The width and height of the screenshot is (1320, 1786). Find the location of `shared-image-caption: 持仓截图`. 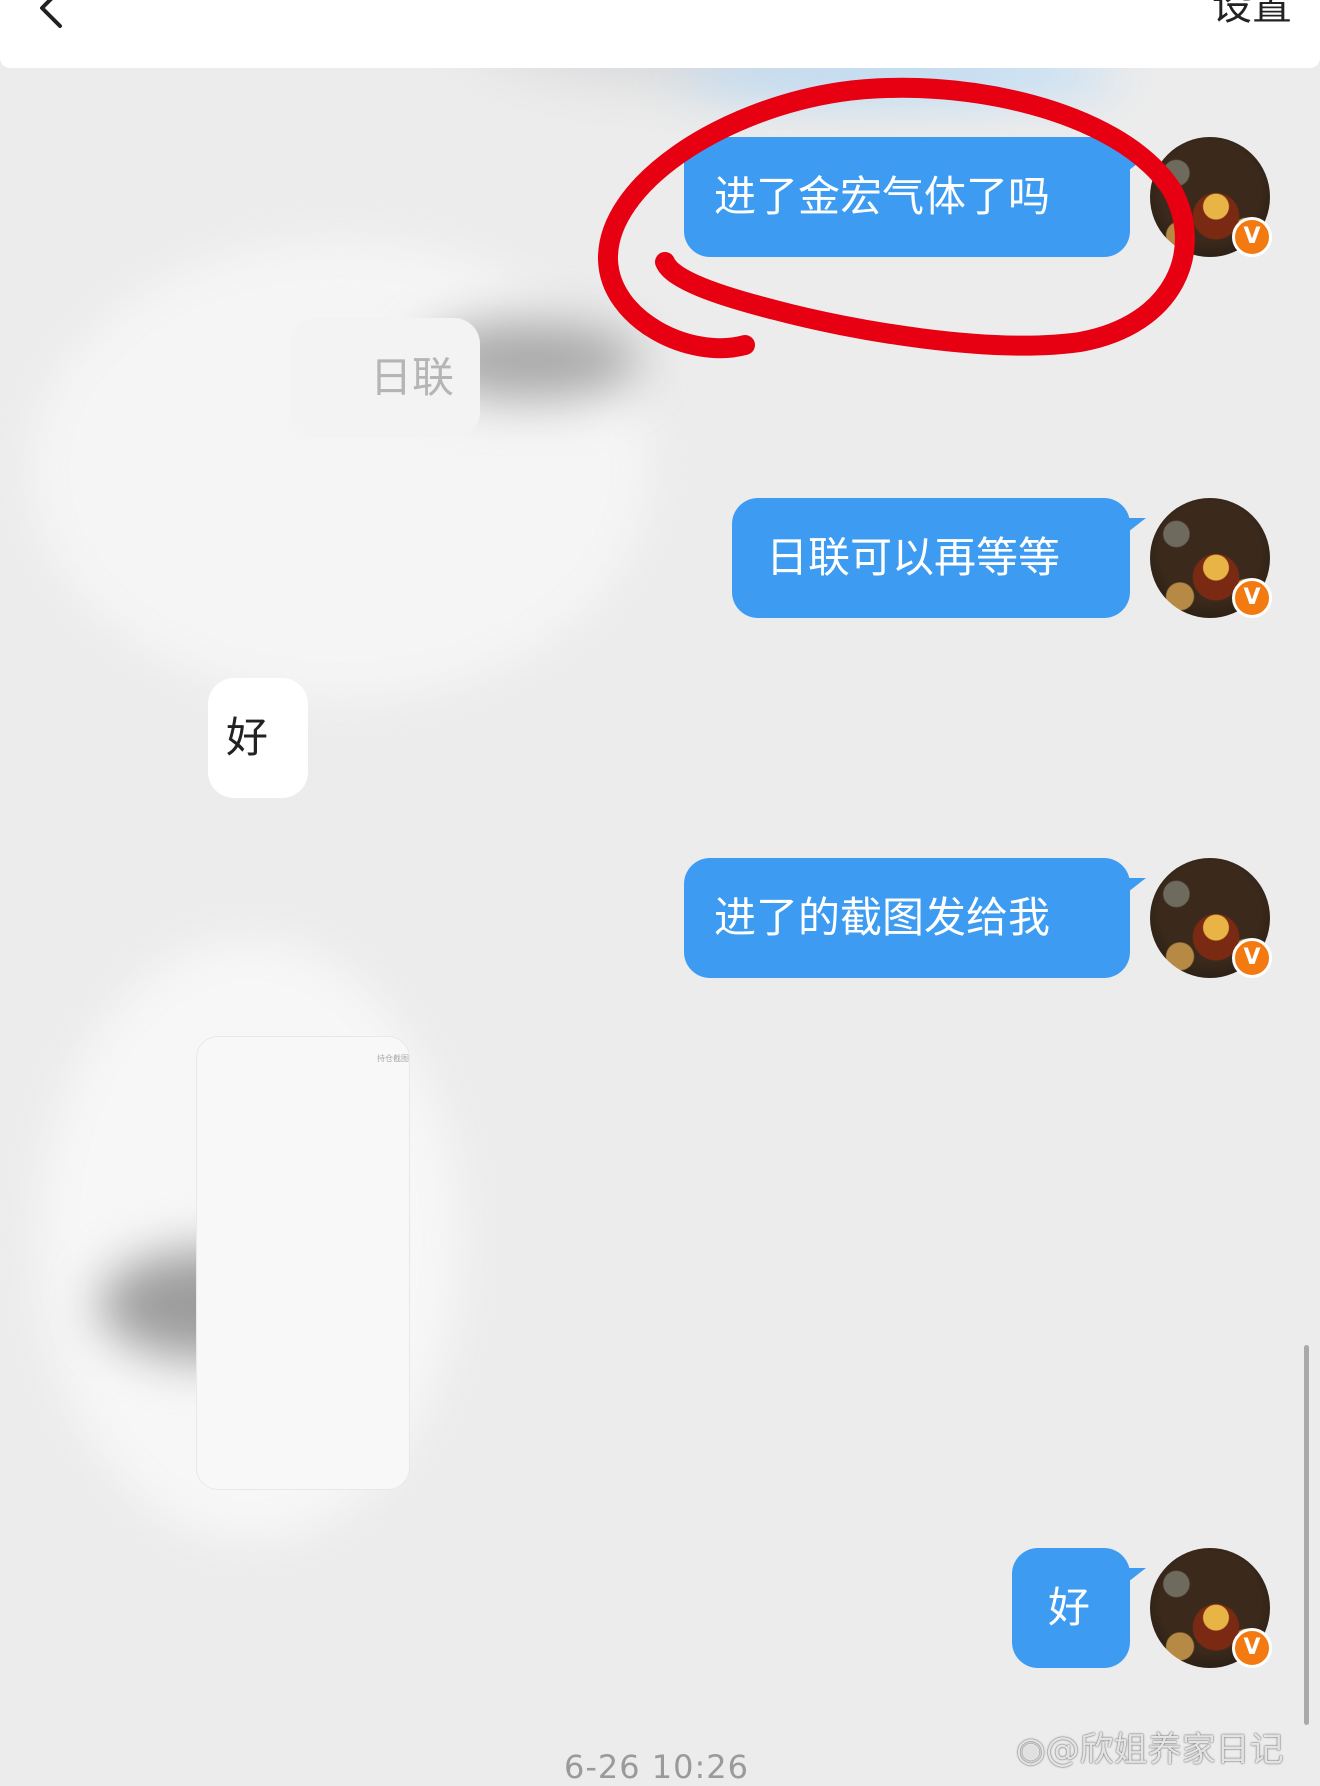

shared-image-caption: 持仓截图 is located at coordinates (393, 1058).